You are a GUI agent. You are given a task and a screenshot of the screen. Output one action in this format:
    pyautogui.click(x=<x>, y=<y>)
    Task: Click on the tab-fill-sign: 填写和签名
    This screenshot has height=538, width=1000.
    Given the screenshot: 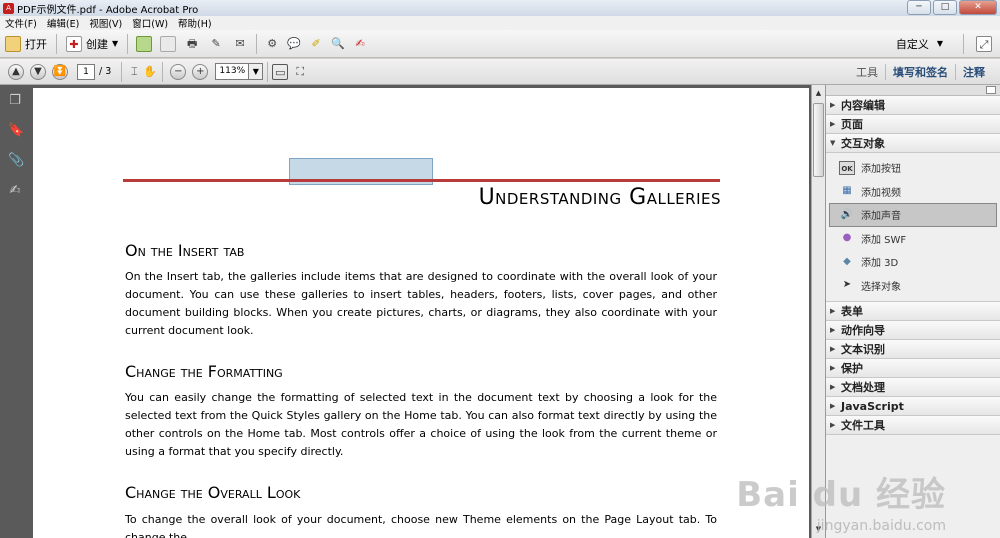 What is the action you would take?
    pyautogui.click(x=920, y=72)
    